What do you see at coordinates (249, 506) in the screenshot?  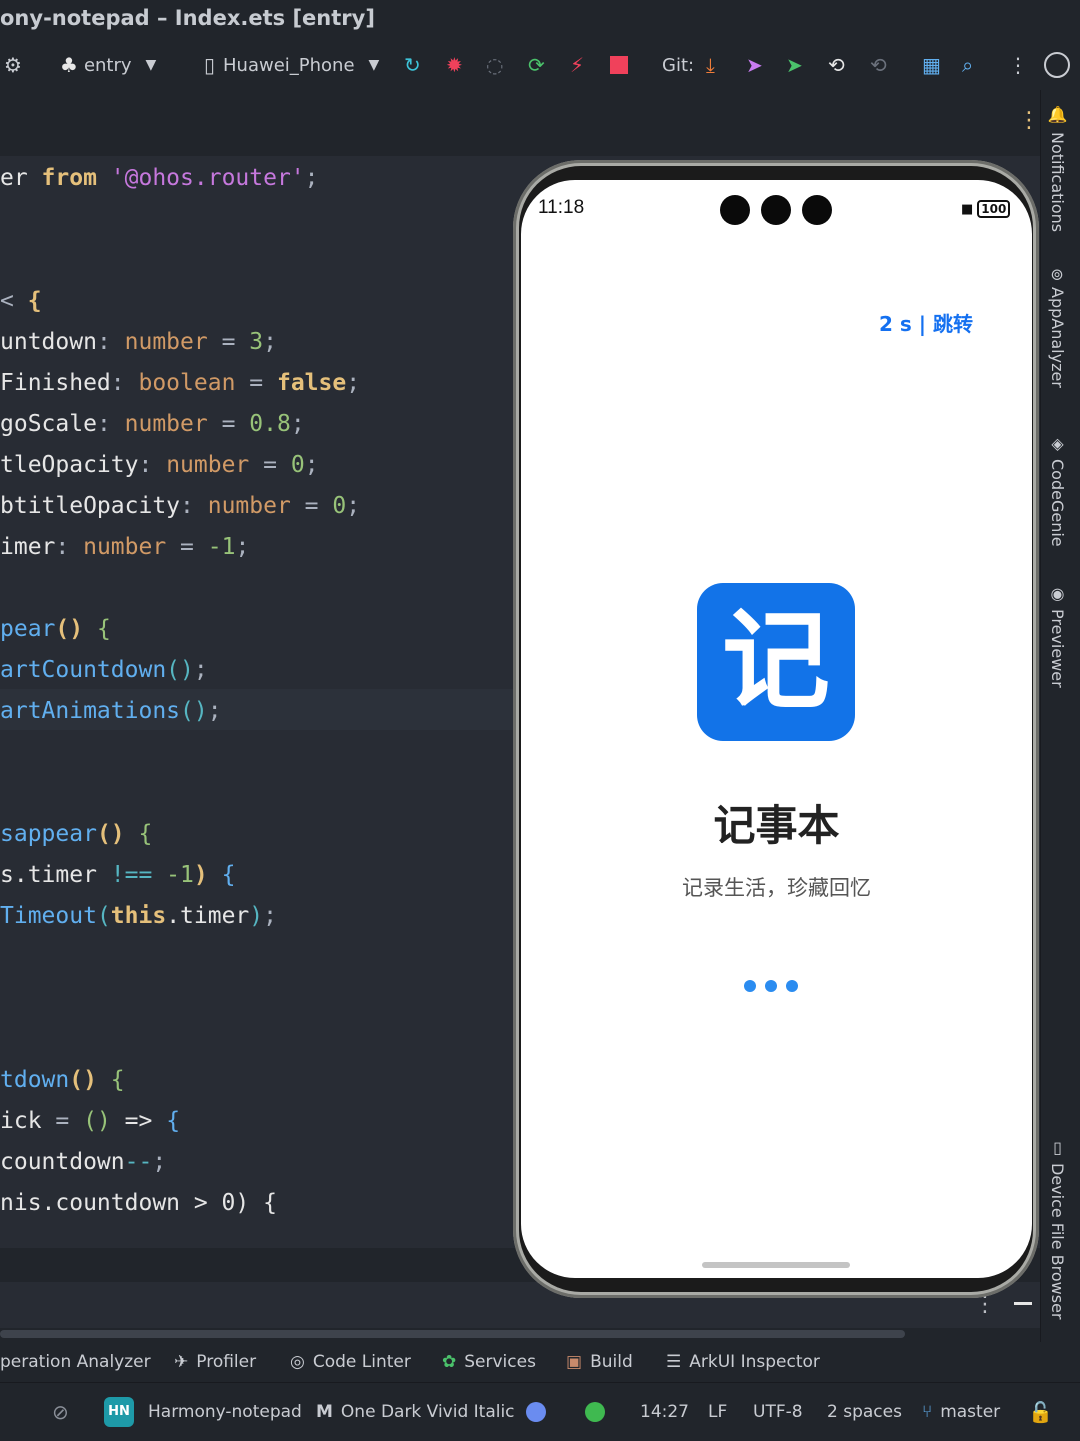 I see `code-token: number` at bounding box center [249, 506].